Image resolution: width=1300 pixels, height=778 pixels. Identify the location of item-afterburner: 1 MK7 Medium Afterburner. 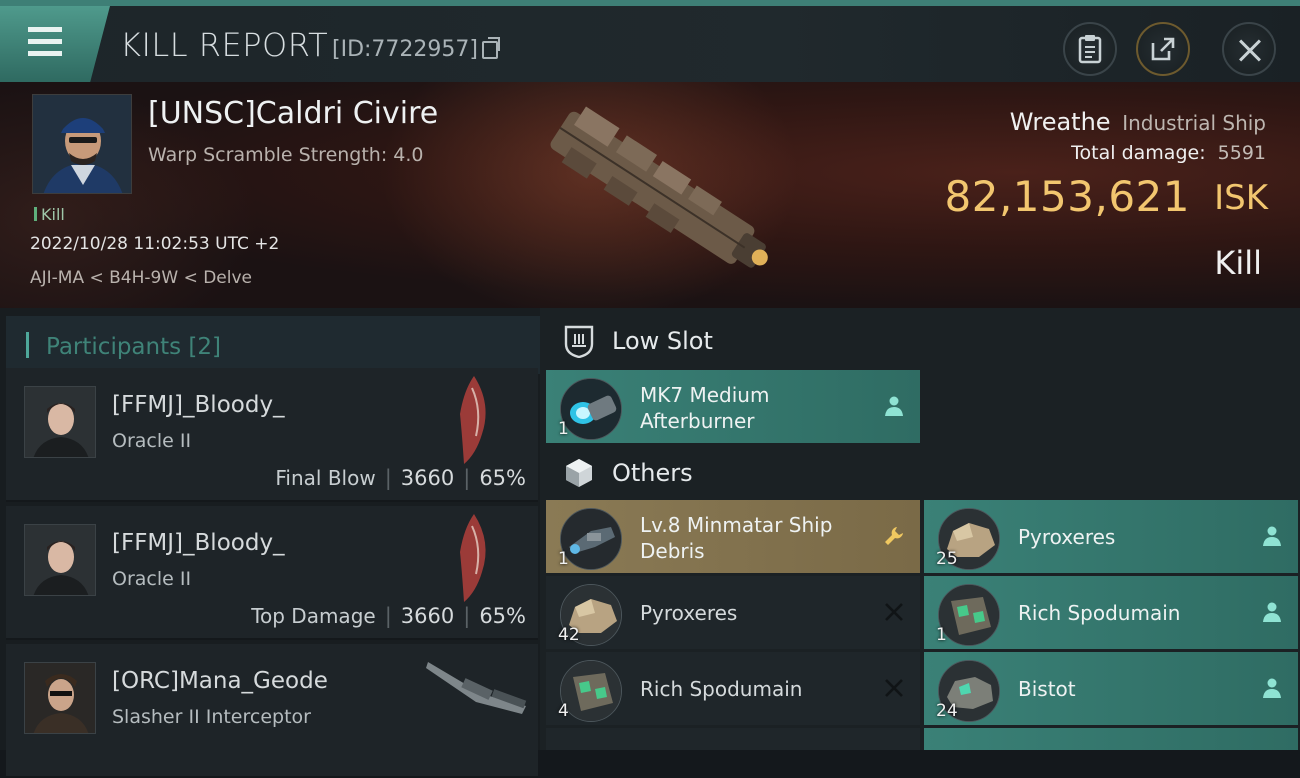
(733, 406).